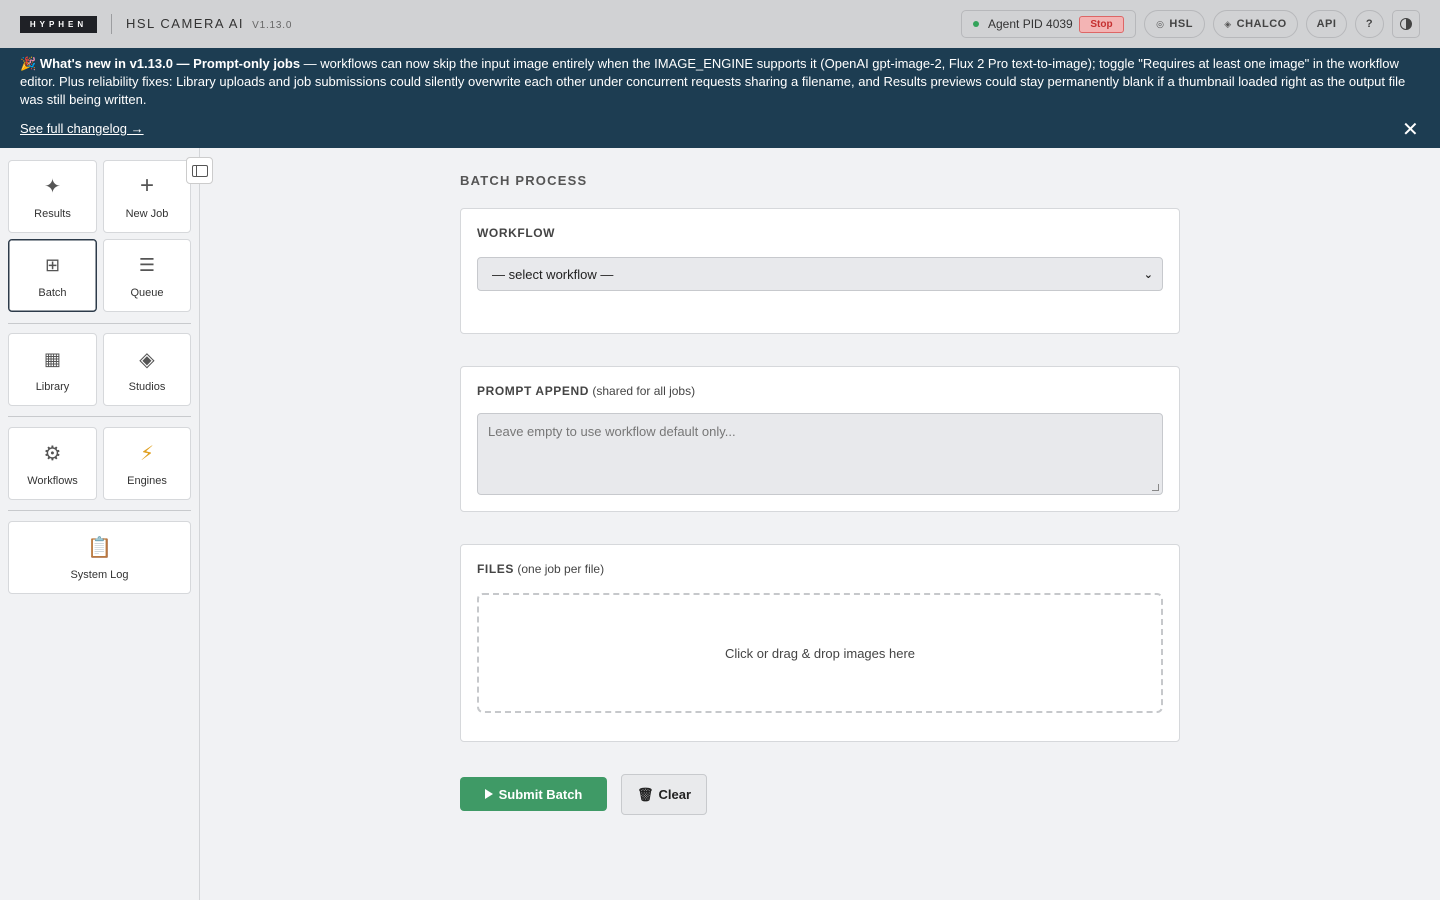  Describe the element at coordinates (147, 293) in the screenshot. I see `sidebar-item-label: Queue` at that location.